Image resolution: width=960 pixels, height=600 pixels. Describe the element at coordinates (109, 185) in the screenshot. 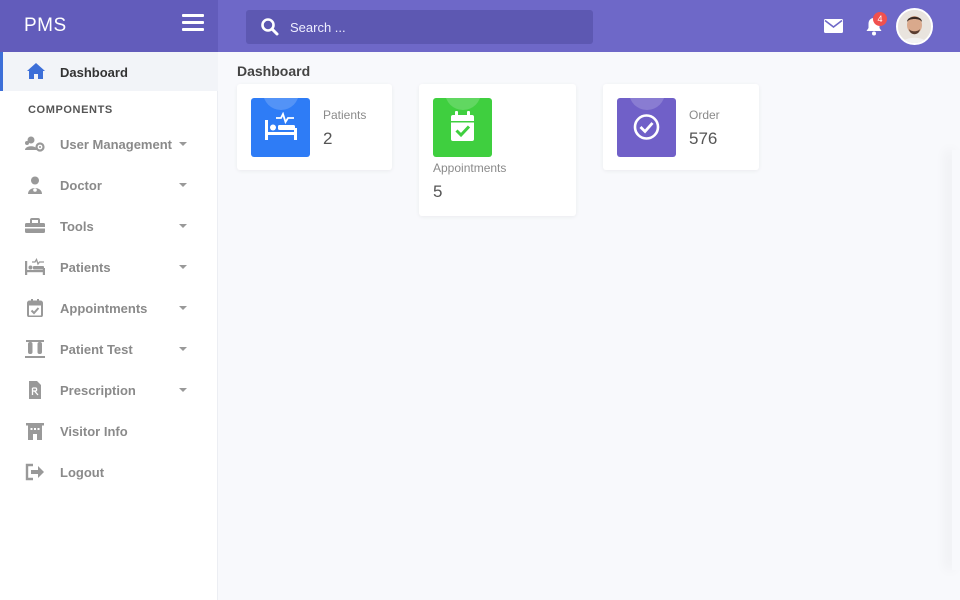

I see `sidebar-item-doctor: Doctor` at that location.